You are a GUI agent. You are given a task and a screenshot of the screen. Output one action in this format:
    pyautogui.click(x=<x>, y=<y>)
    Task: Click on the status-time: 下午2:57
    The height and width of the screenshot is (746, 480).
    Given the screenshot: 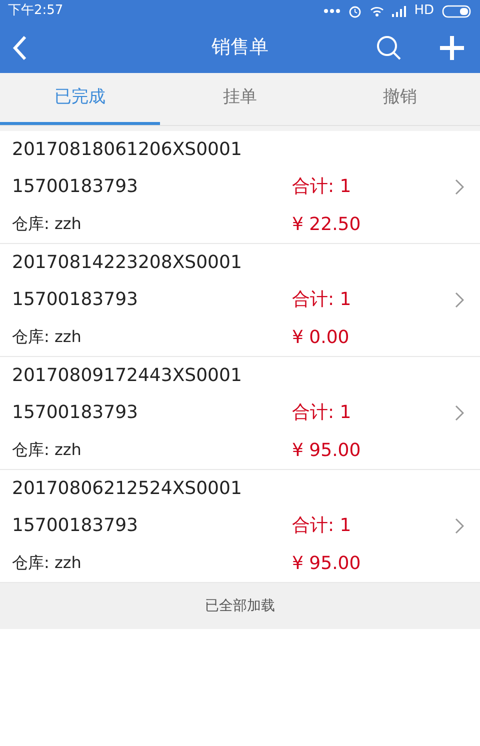 What is the action you would take?
    pyautogui.click(x=36, y=11)
    